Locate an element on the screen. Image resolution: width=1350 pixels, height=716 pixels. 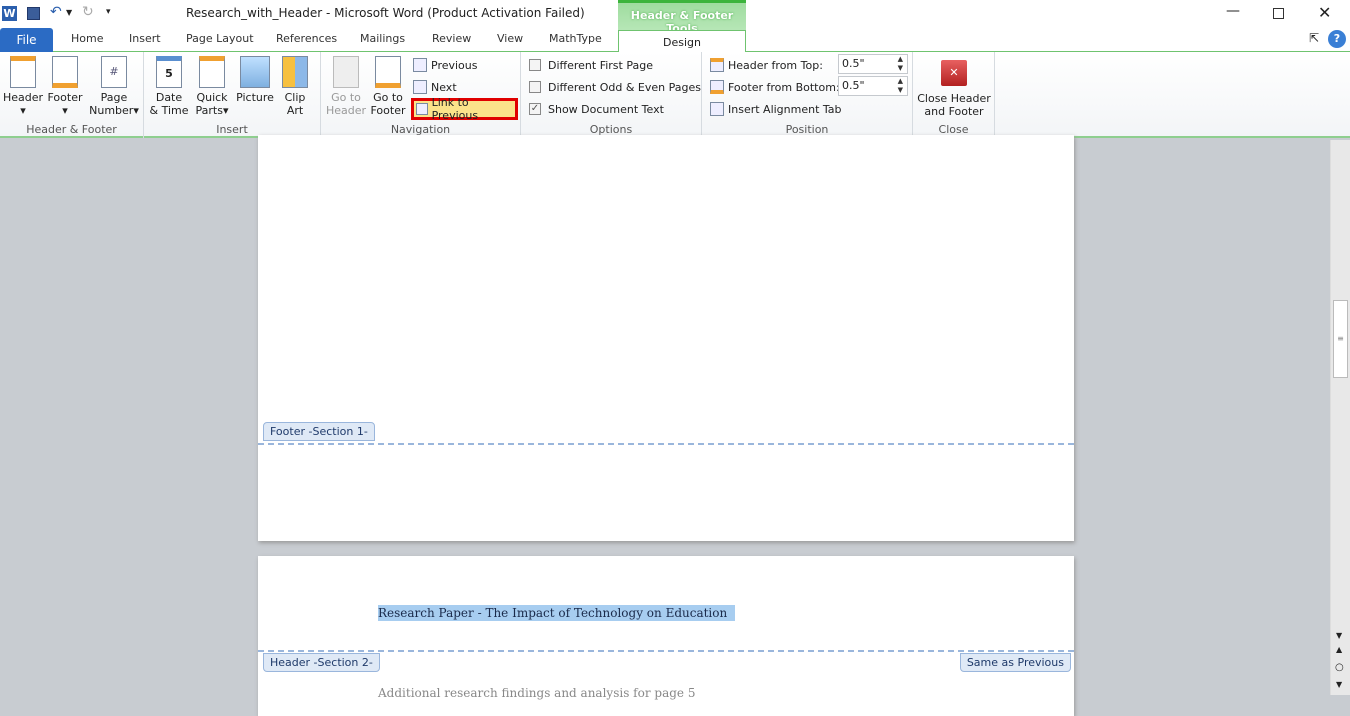
label: and Footer is located at coordinates (954, 111).